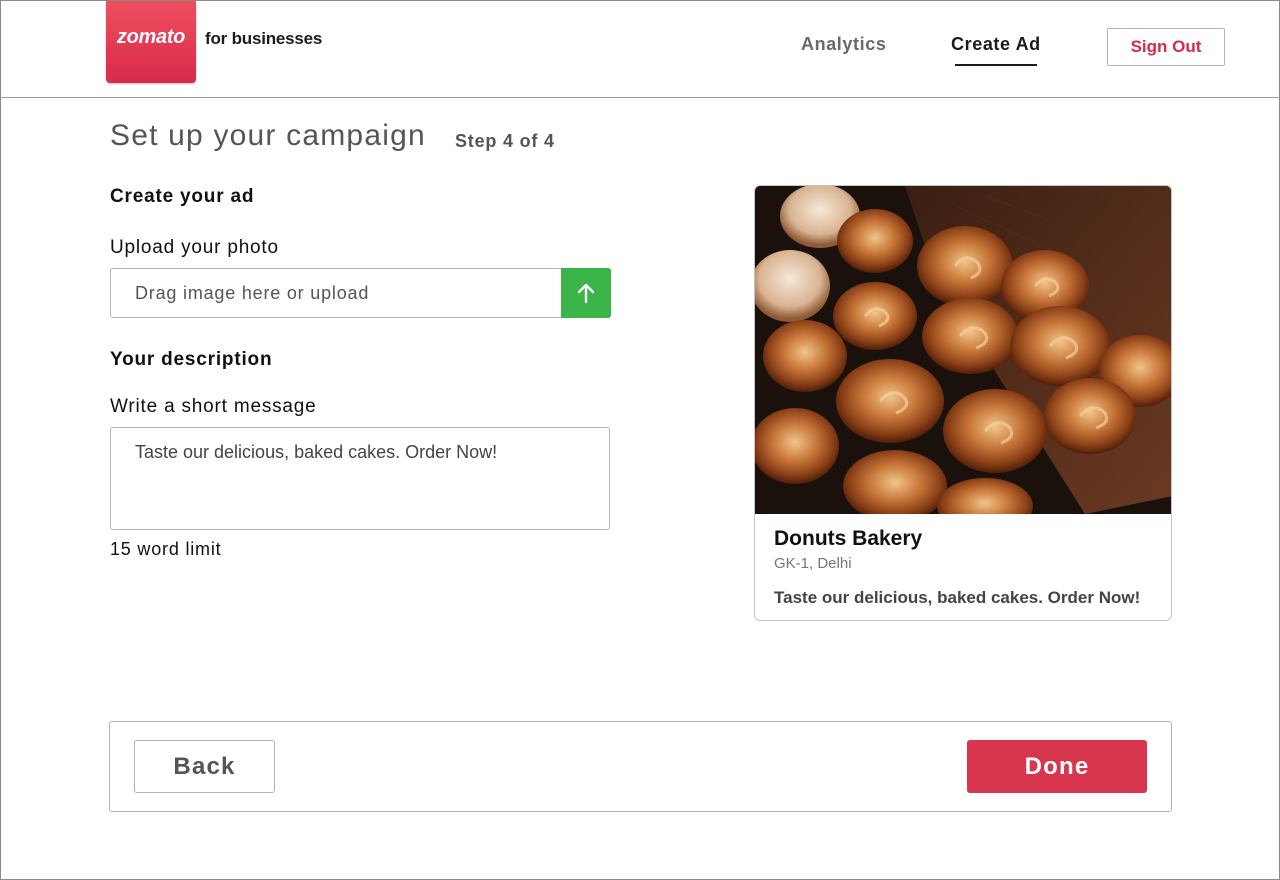 The image size is (1280, 880). I want to click on preview-location: GK-1, Delhi, so click(813, 563).